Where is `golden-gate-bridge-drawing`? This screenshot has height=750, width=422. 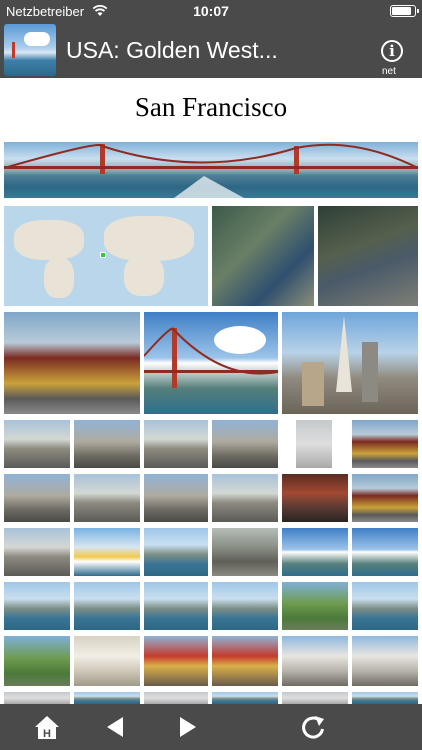 golden-gate-bridge-drawing is located at coordinates (211, 170).